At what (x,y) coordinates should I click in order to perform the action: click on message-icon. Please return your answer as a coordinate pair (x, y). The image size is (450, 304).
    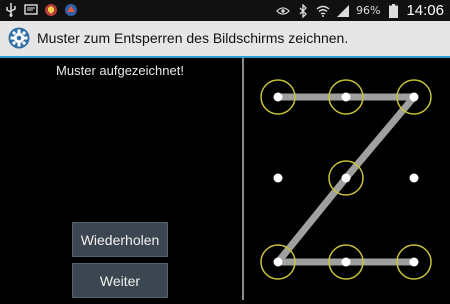
    Looking at the image, I should click on (31, 10).